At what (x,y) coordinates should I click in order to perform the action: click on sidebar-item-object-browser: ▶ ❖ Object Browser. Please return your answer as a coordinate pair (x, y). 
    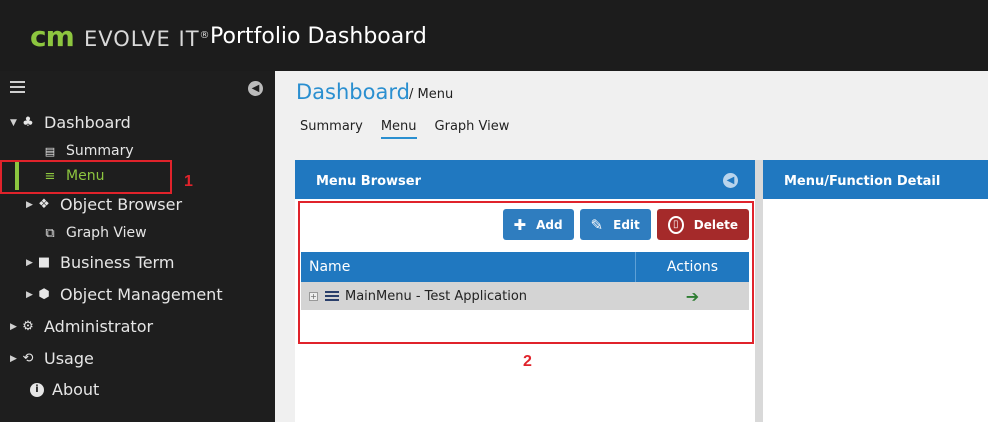
    Looking at the image, I should click on (104, 204).